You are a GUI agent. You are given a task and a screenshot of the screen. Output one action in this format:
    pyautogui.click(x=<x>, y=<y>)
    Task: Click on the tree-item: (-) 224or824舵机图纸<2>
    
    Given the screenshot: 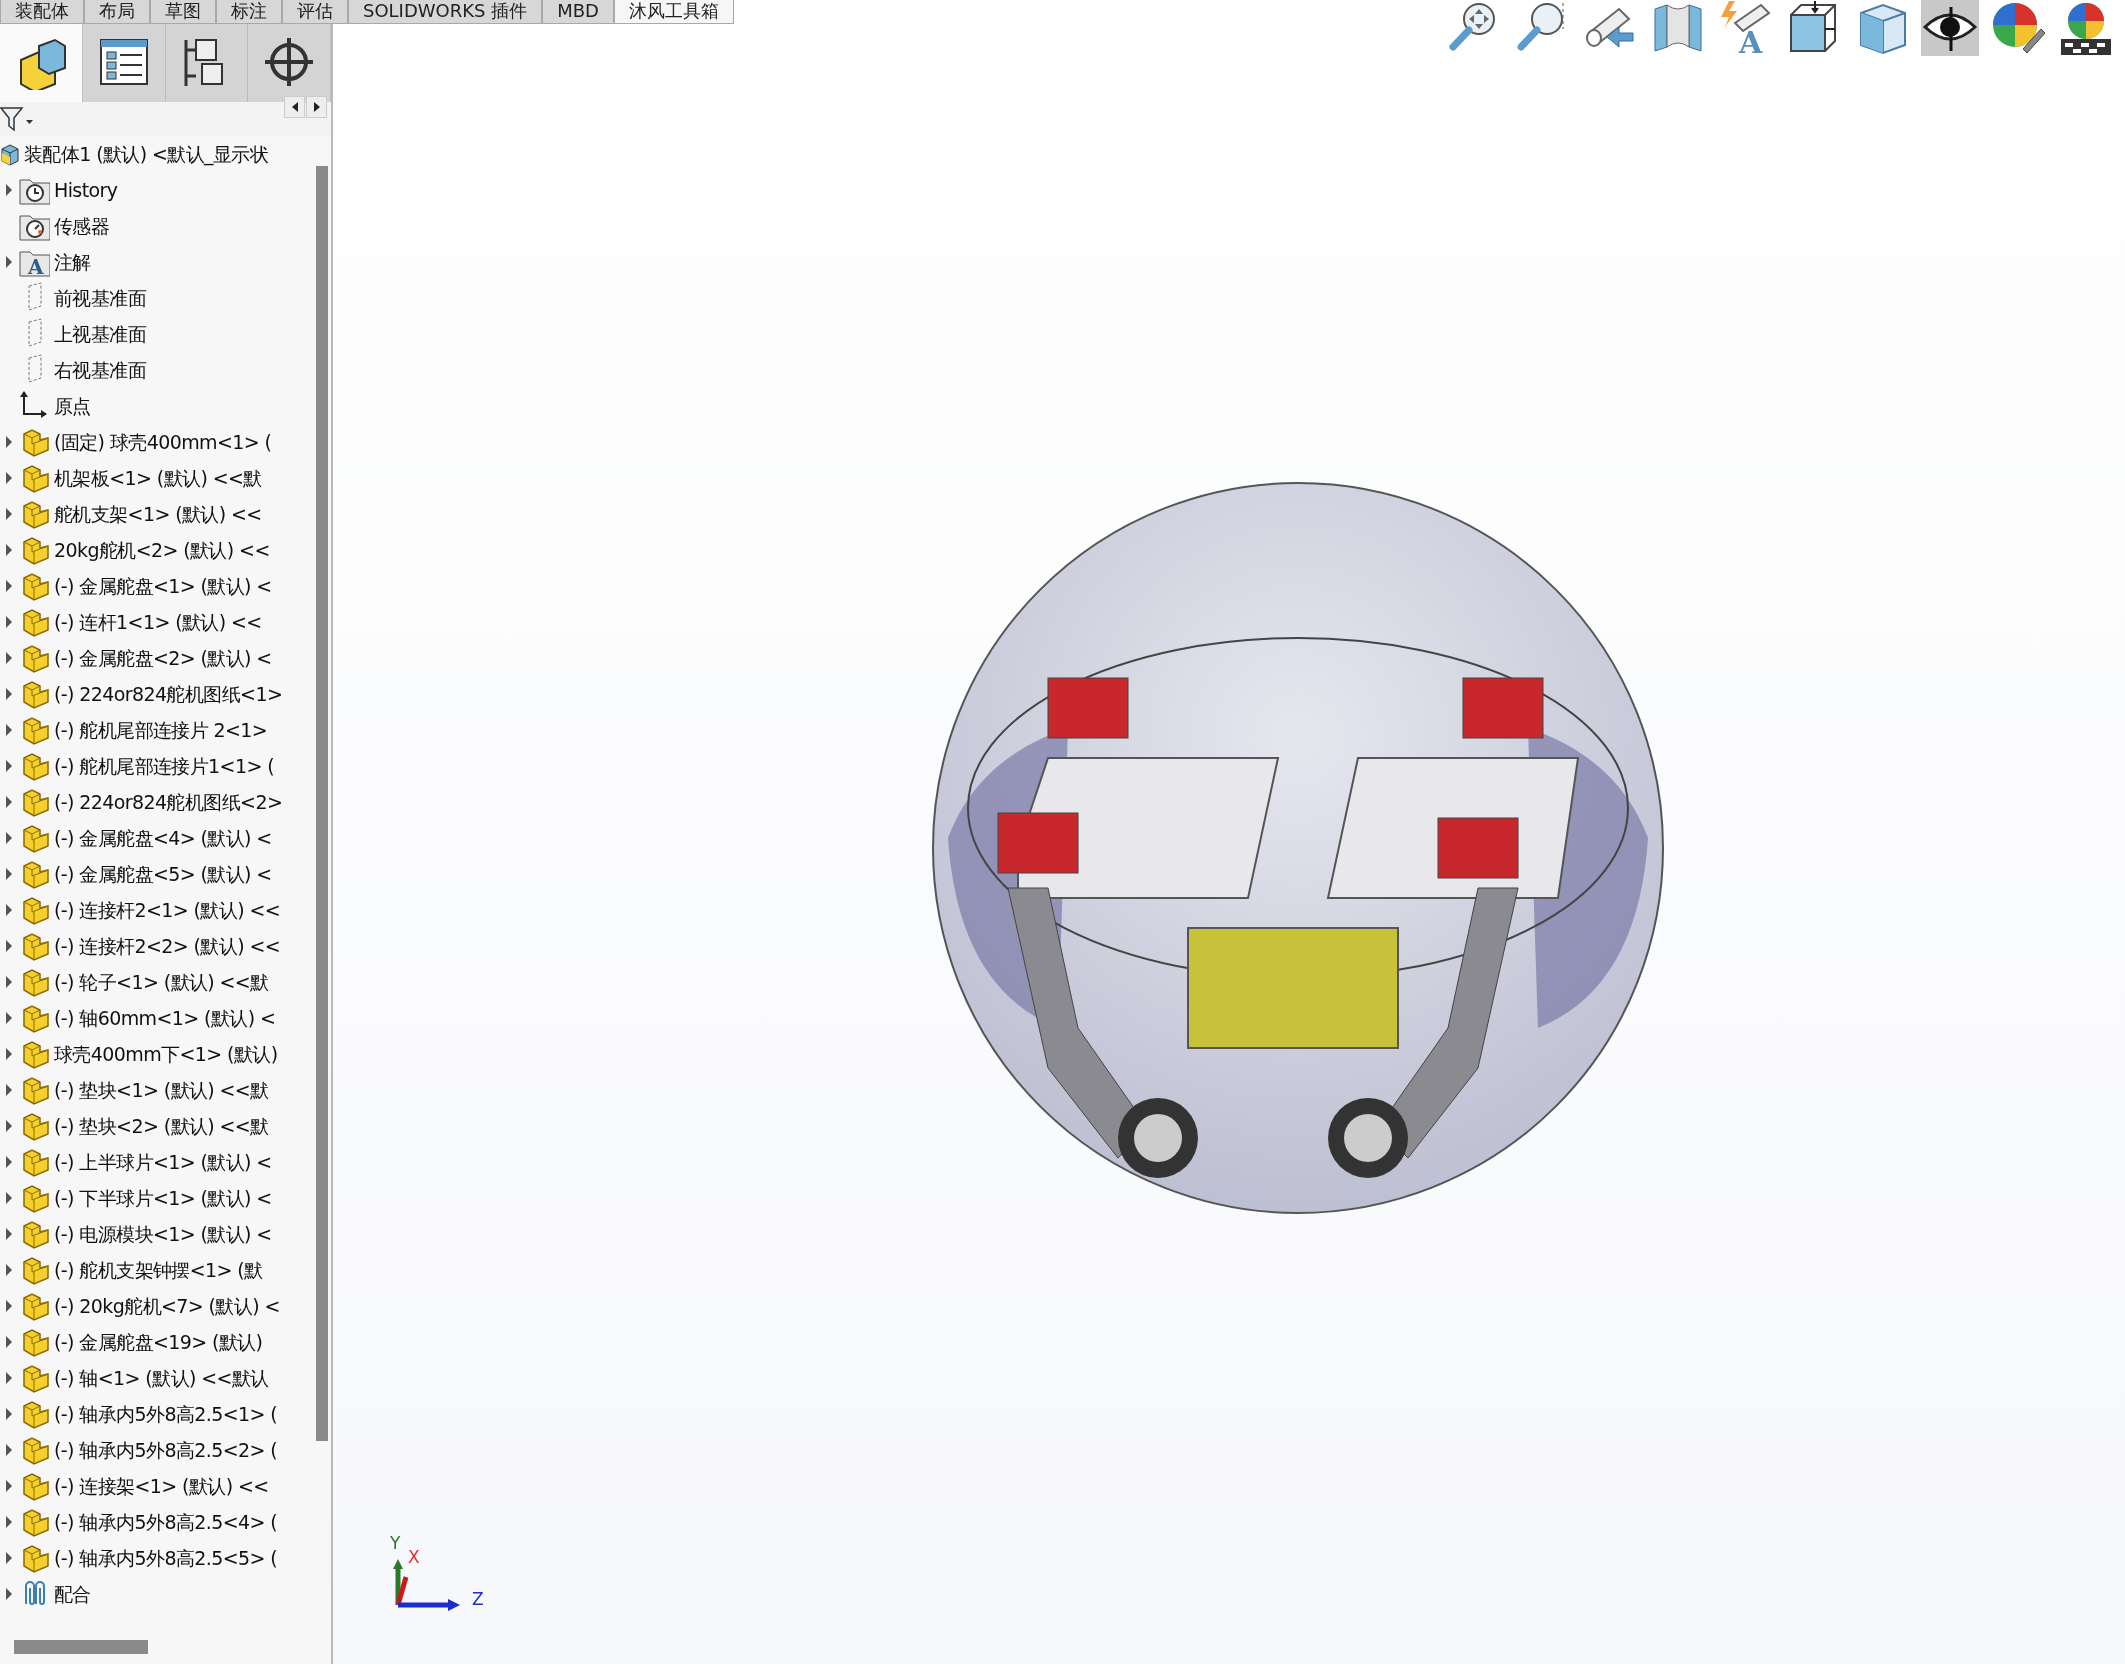 What is the action you would take?
    pyautogui.click(x=168, y=802)
    